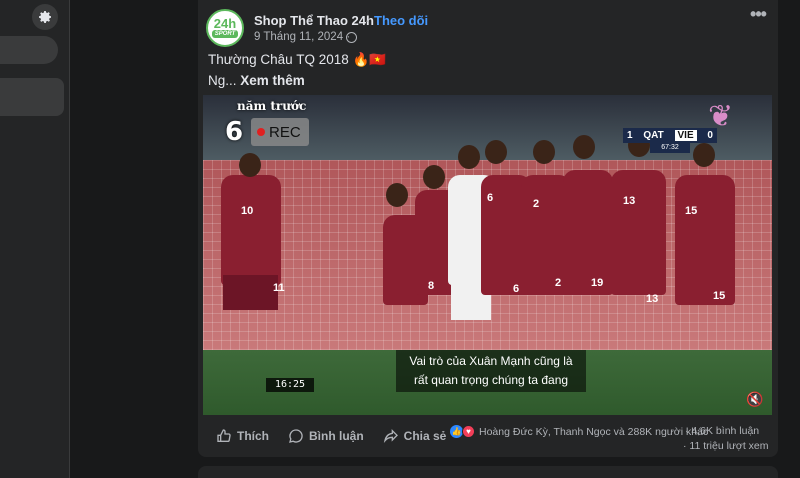 Image resolution: width=800 pixels, height=478 pixels. Describe the element at coordinates (296, 436) in the screenshot. I see `comment-icon` at that location.